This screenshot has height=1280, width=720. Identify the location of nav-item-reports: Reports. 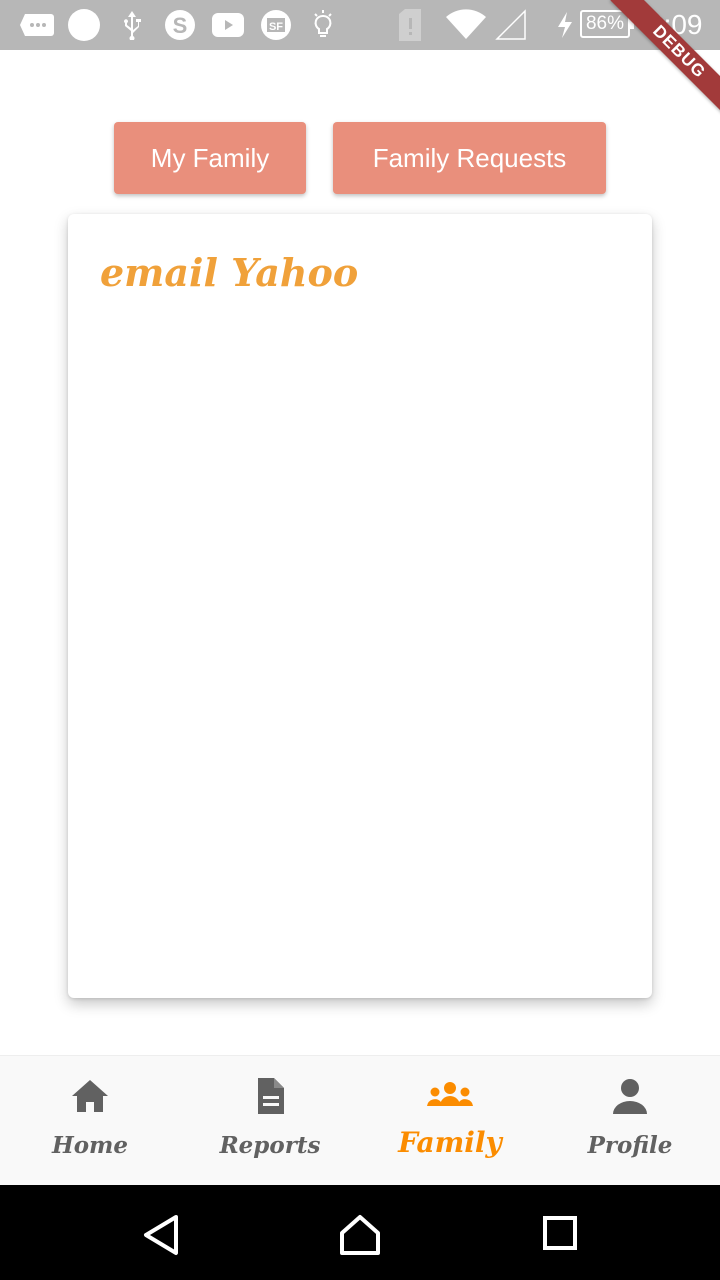
(270, 1121).